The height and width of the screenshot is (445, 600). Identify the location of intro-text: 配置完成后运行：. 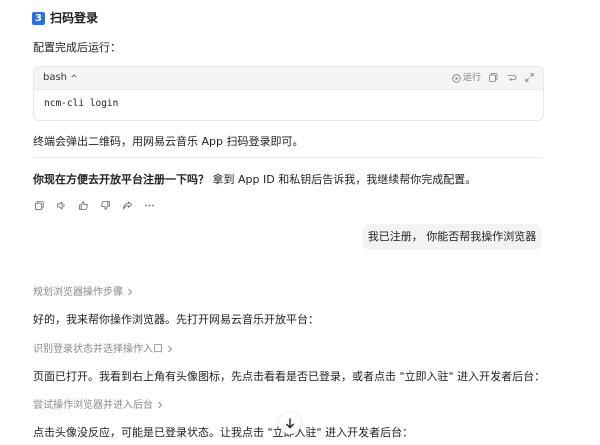
(77, 47).